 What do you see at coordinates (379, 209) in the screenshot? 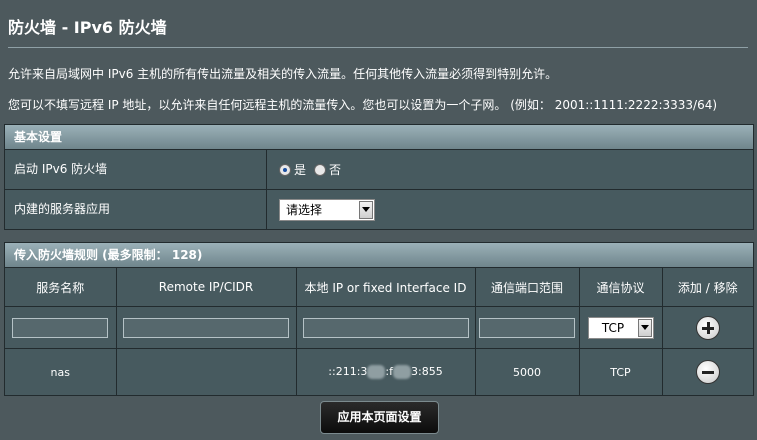
I see `builtin-app-row: 内建的服务器应用 请选择` at bounding box center [379, 209].